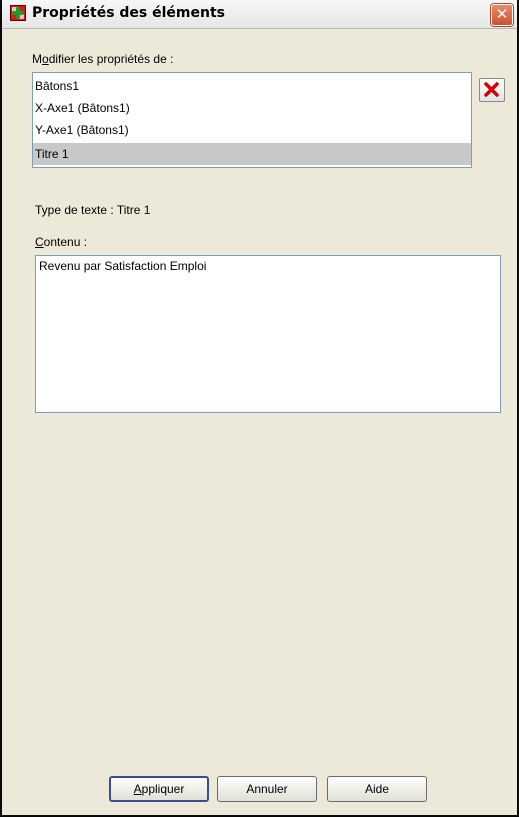  I want to click on red-x-icon, so click(491, 89).